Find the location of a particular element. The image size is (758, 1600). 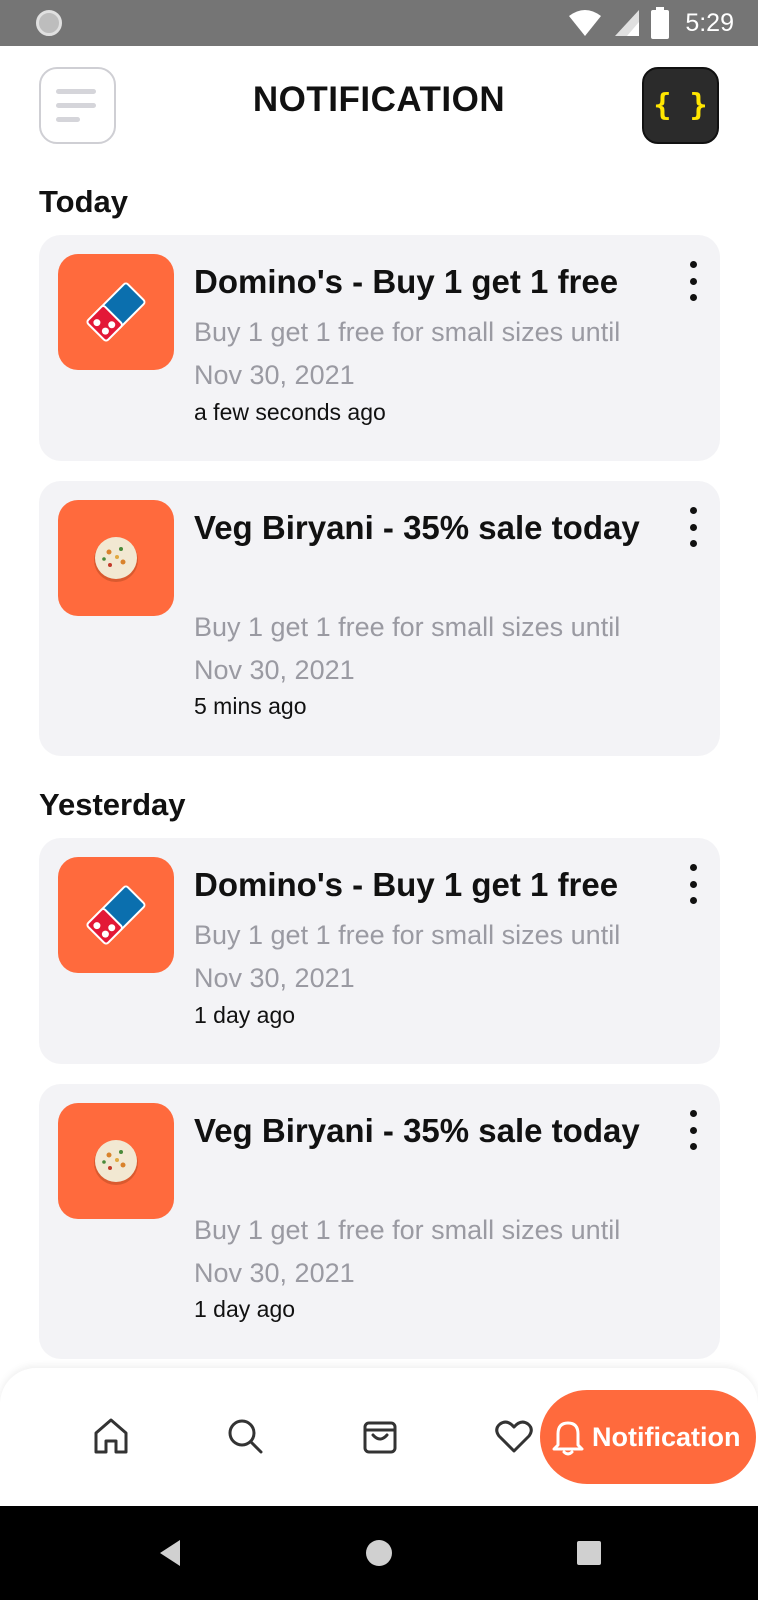

notification-time: a few seconds ago is located at coordinates (290, 412).